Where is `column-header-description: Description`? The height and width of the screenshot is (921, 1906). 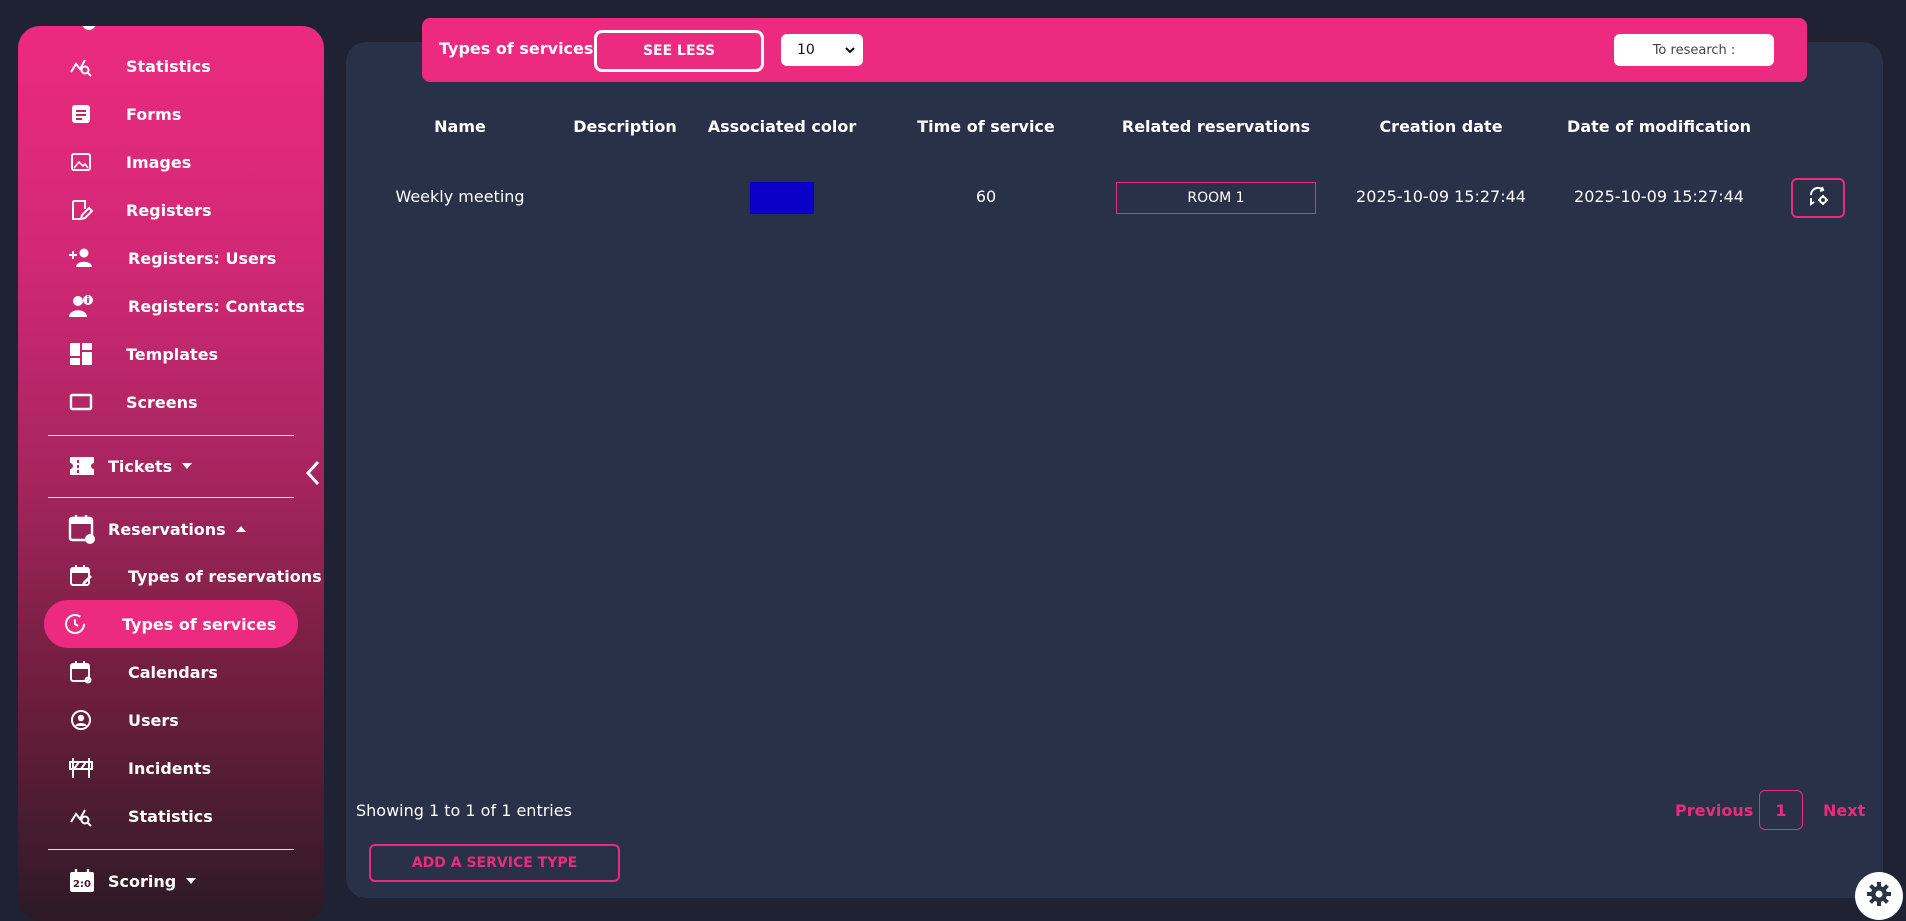 column-header-description: Description is located at coordinates (624, 126).